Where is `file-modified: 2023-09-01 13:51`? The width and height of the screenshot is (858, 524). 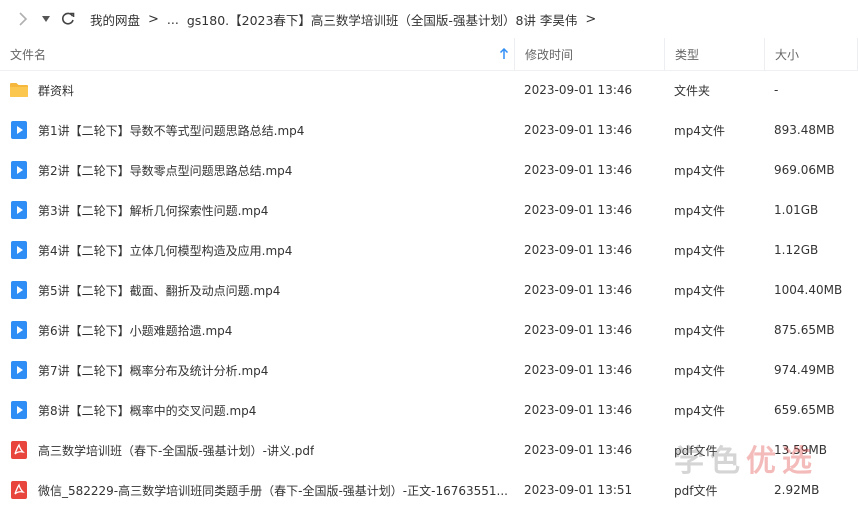
file-modified: 2023-09-01 13:51 is located at coordinates (578, 490).